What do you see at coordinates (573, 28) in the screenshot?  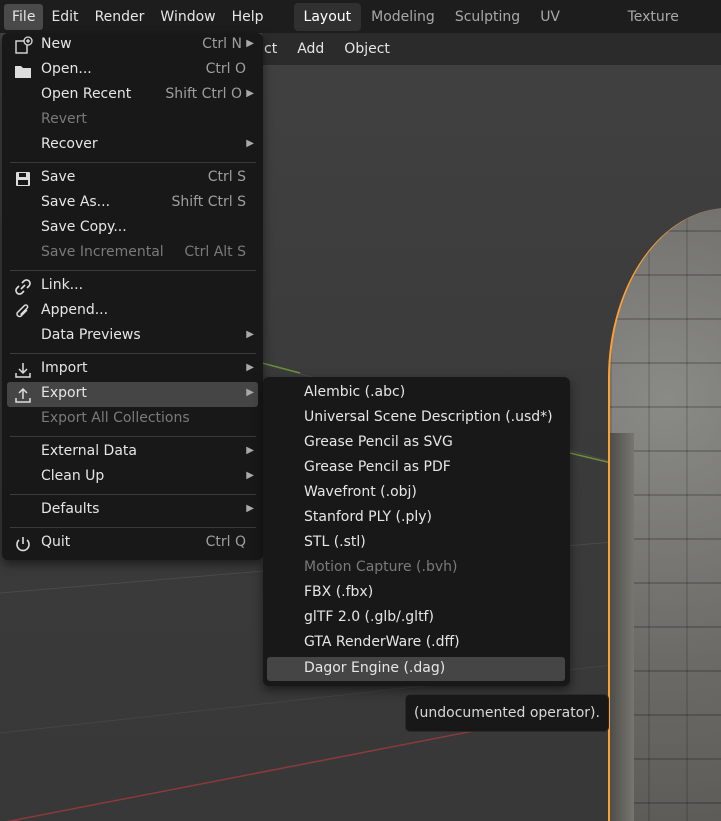 I see `tab-uv-editing: UV Editing` at bounding box center [573, 28].